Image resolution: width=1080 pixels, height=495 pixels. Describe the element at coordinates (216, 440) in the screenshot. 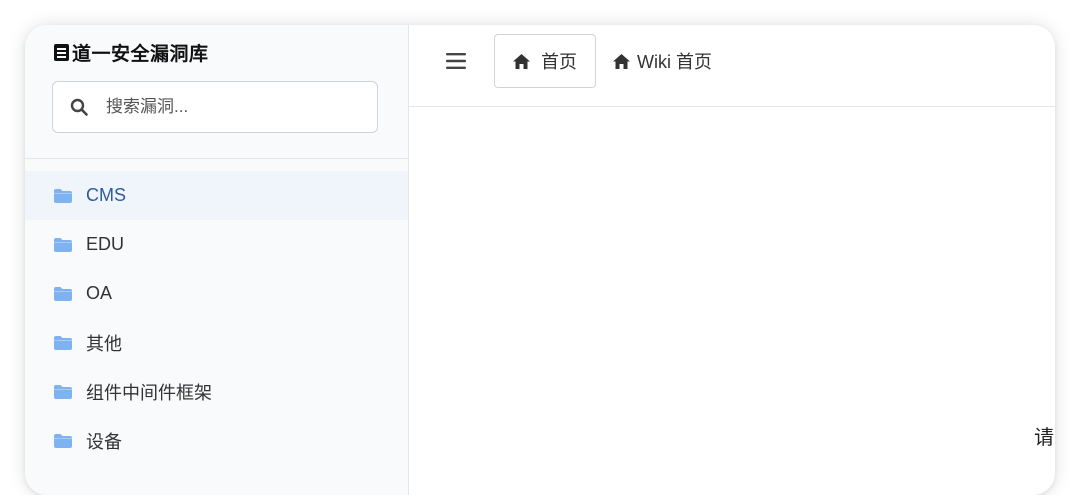

I see `sidebar-item-devices: 设备` at that location.